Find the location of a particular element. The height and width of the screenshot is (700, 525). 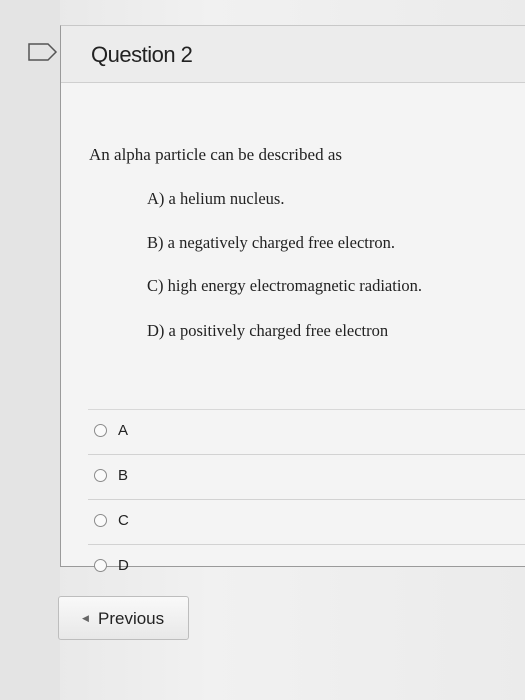

answer-option-c: C is located at coordinates (306, 521).